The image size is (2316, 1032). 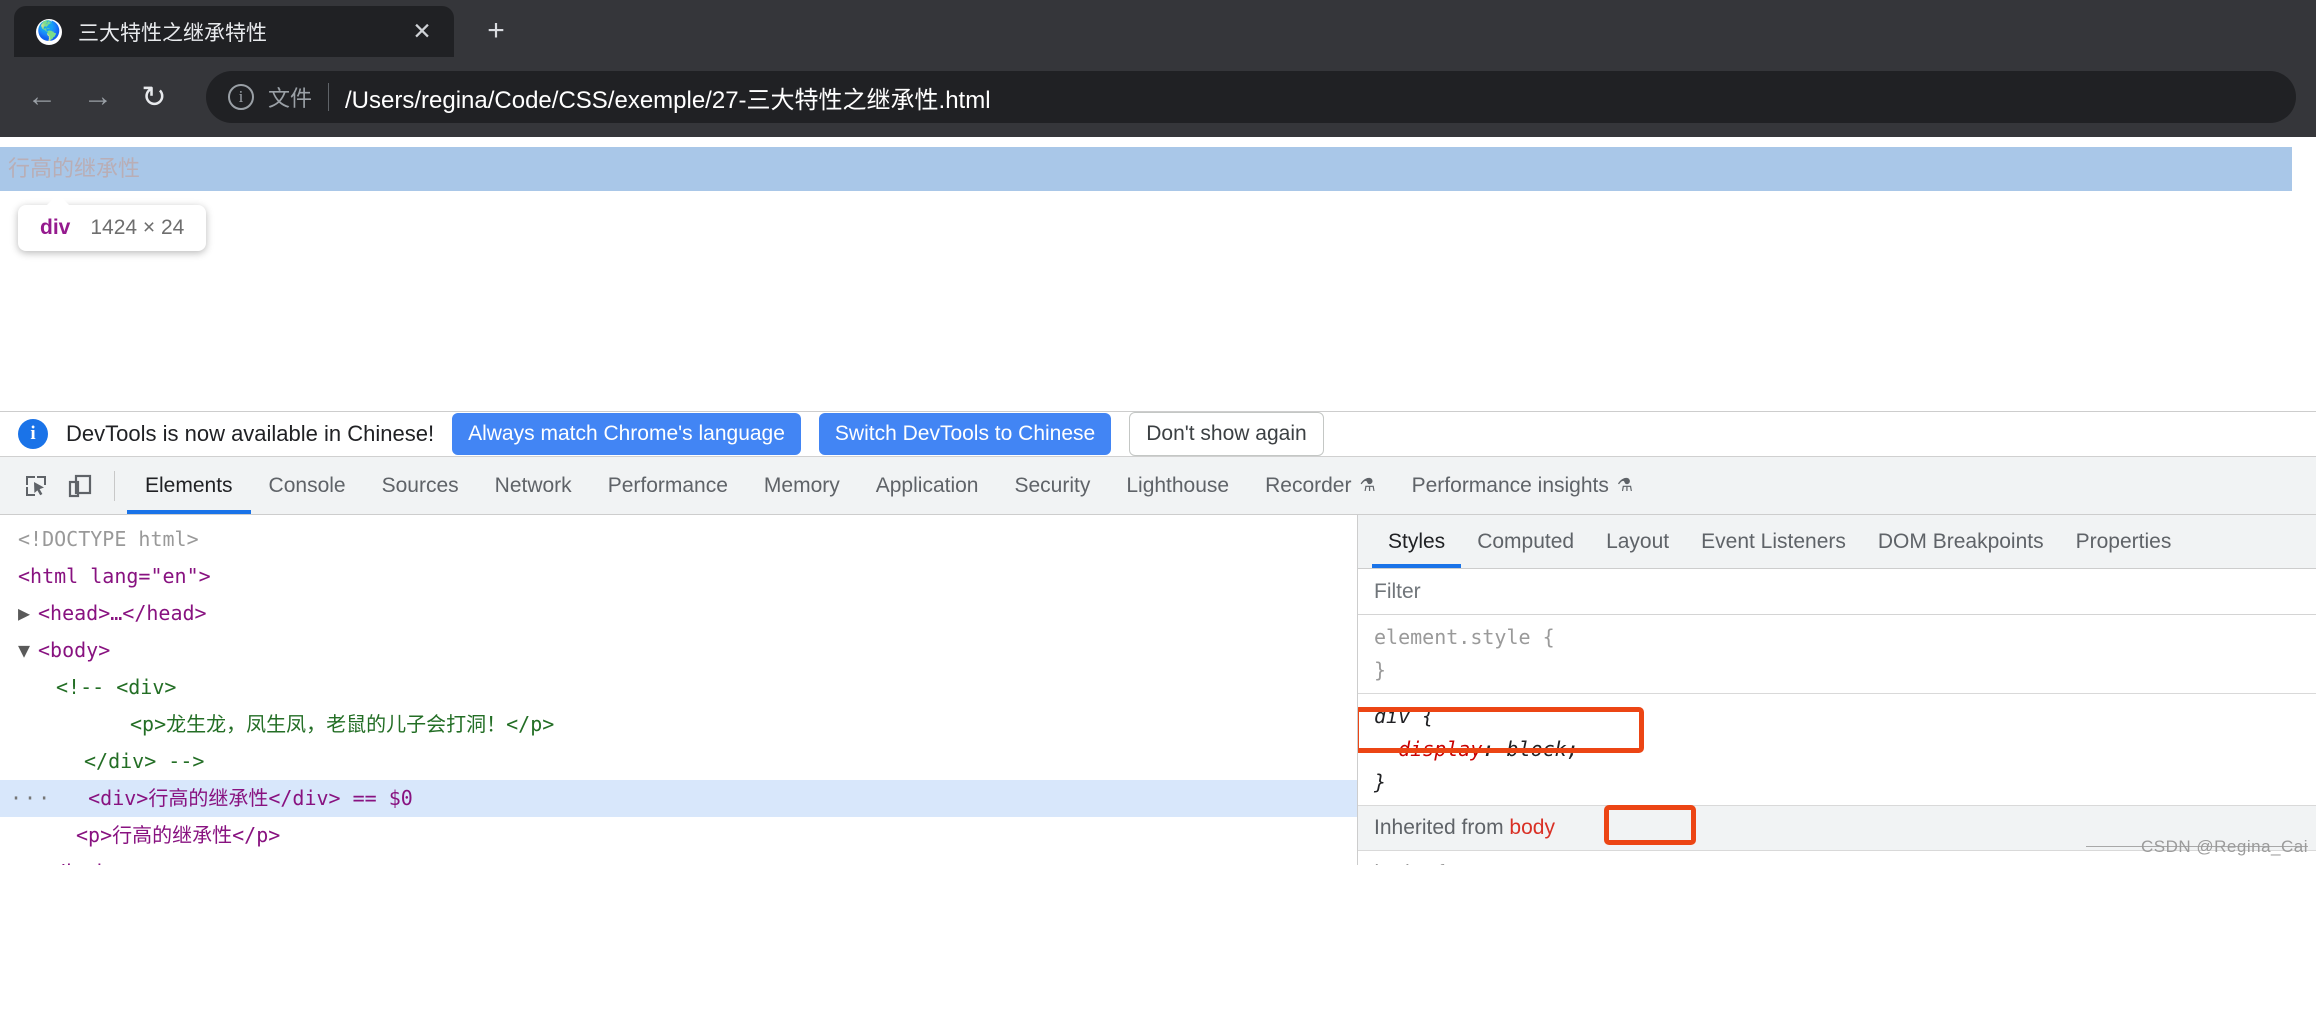 I want to click on info-circle-icon: i, so click(x=241, y=97).